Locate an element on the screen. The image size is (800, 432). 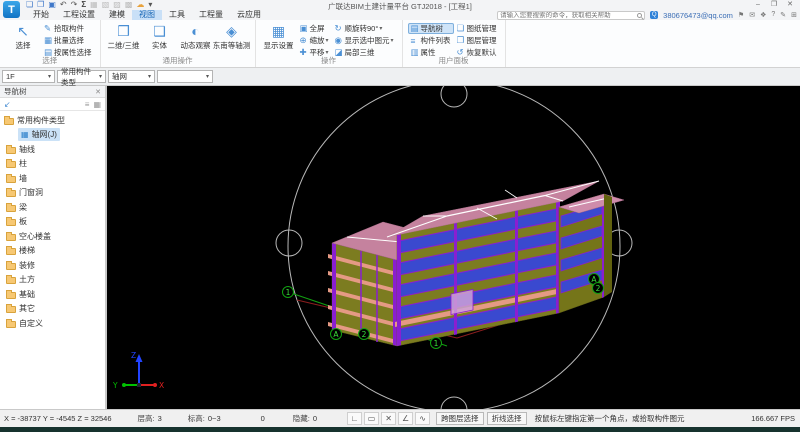
nav-tree-button: ▤ 导航树 is located at coordinates (430, 28).